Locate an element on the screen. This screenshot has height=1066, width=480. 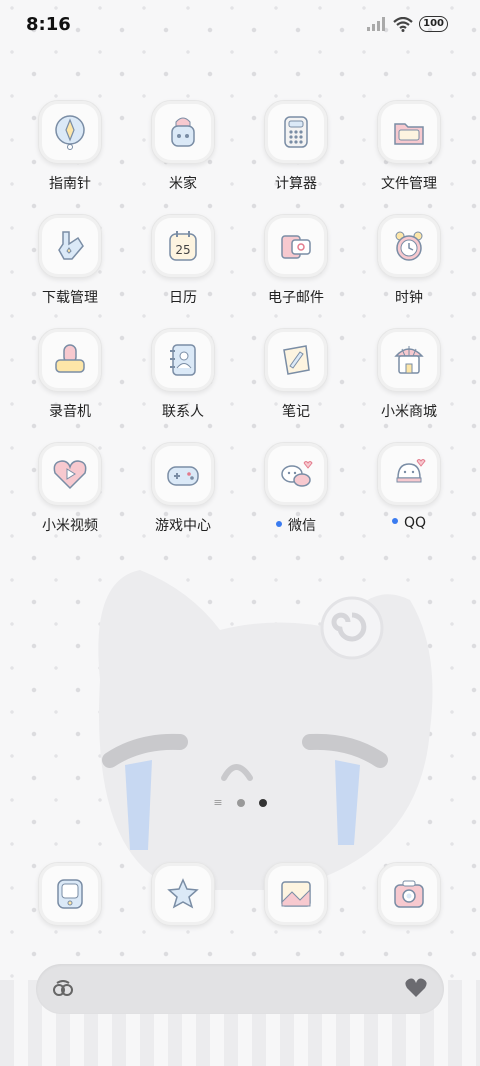
game-center-icon is located at coordinates (183, 474).